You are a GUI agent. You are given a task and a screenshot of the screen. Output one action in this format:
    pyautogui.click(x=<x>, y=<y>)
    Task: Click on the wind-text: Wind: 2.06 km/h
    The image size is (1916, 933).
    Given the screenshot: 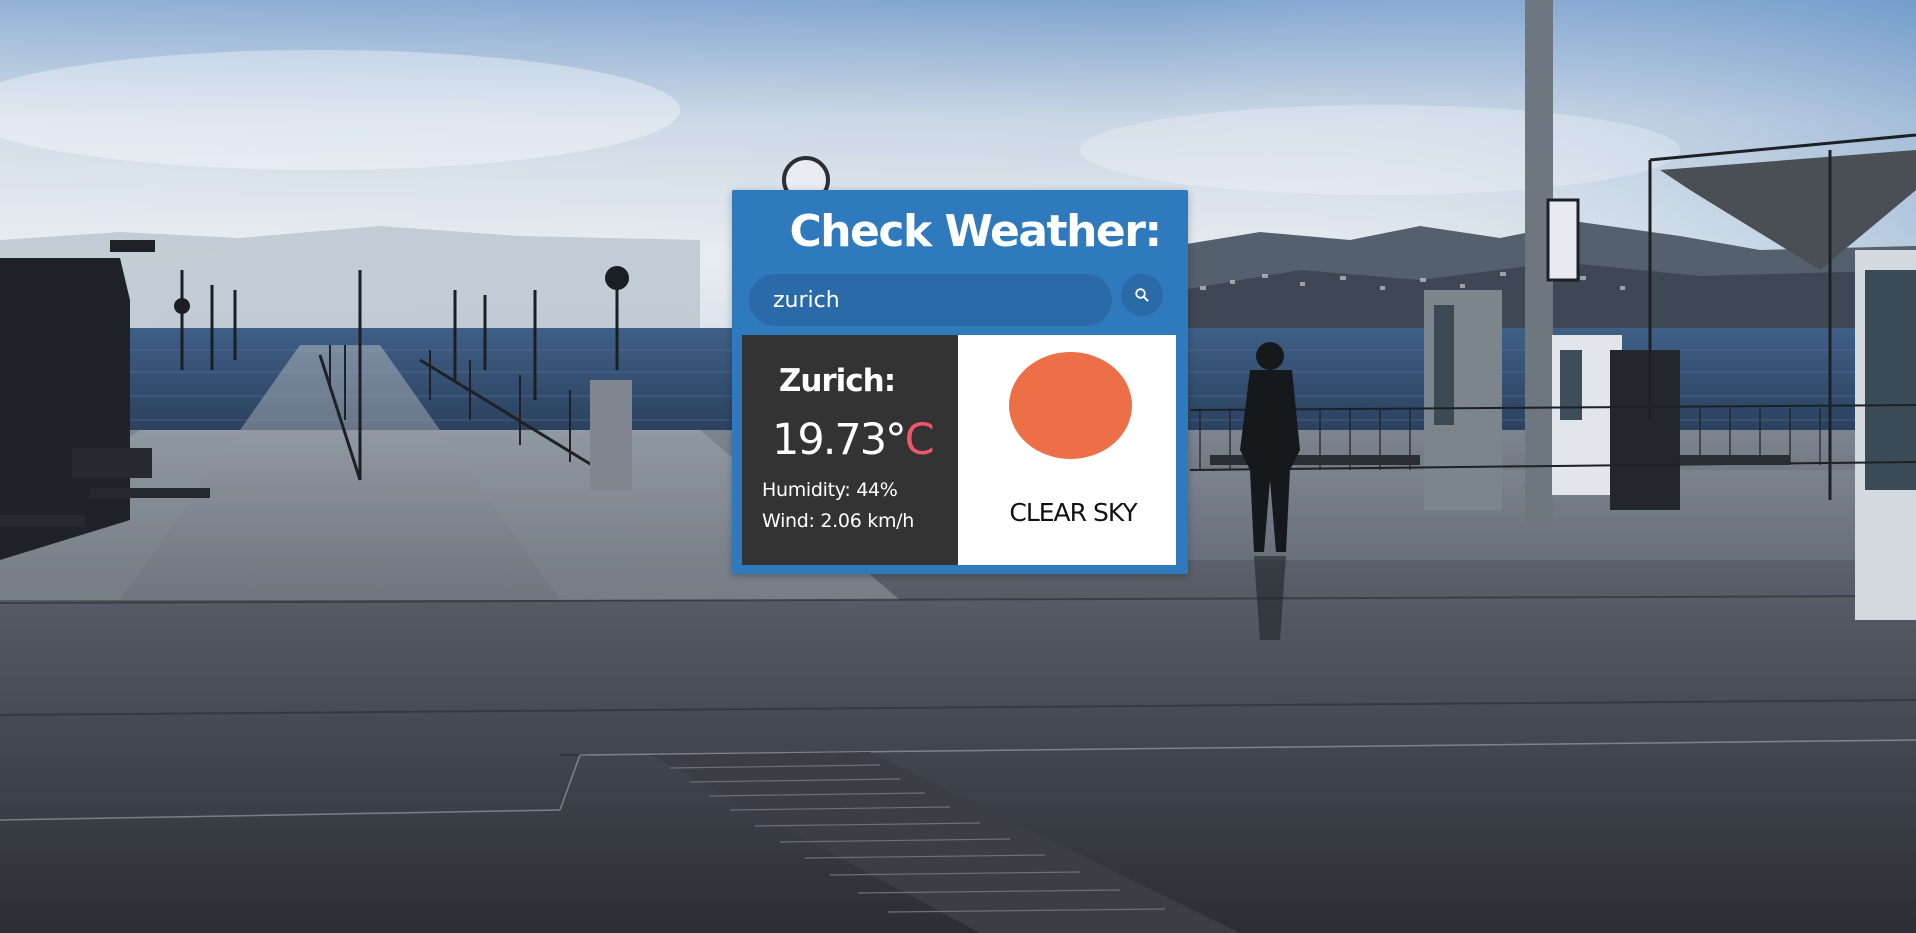 What is the action you would take?
    pyautogui.click(x=838, y=521)
    